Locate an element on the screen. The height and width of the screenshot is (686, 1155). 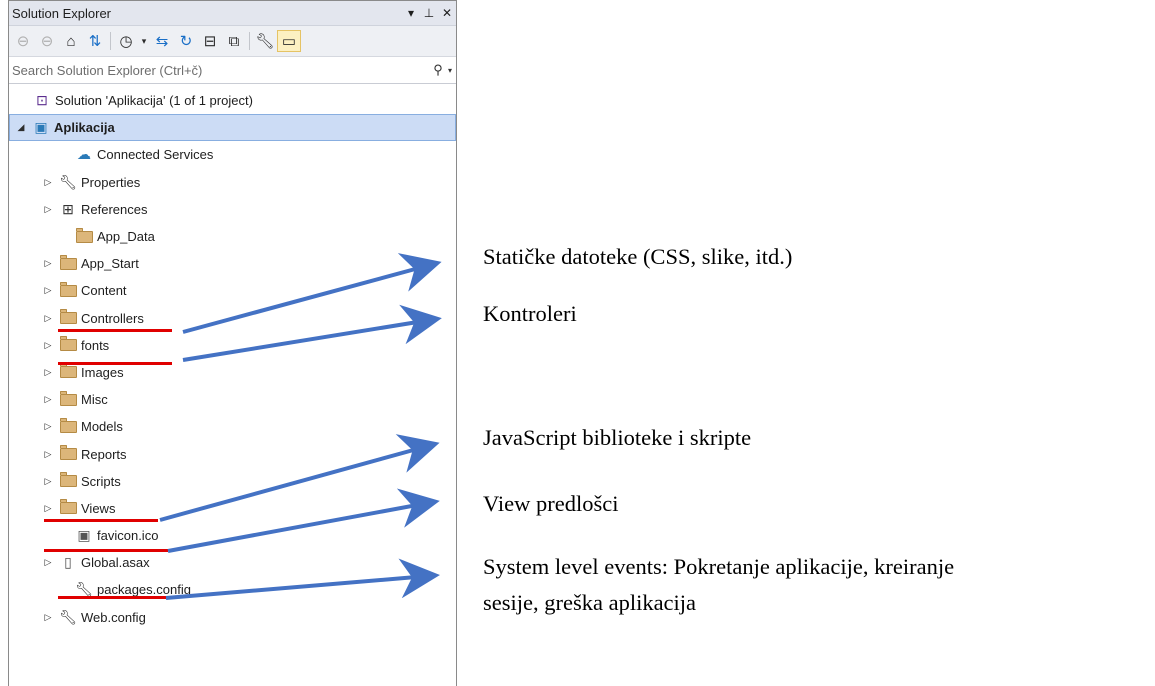
annotation-views: View predlošci is located at coordinates (551, 503).